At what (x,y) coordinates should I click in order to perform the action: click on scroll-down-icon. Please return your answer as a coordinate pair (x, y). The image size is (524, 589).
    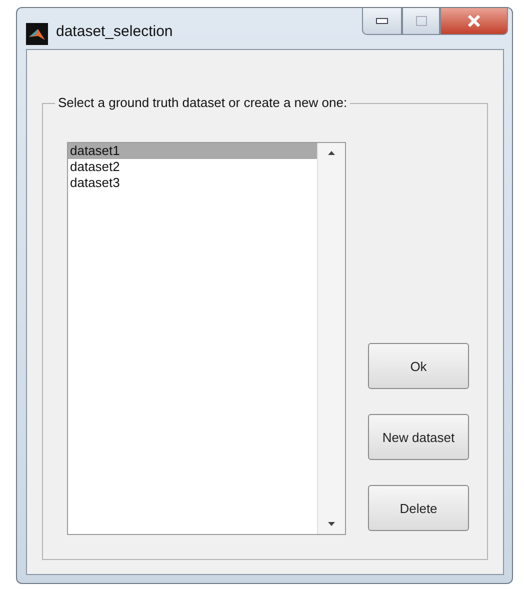
    Looking at the image, I should click on (331, 524).